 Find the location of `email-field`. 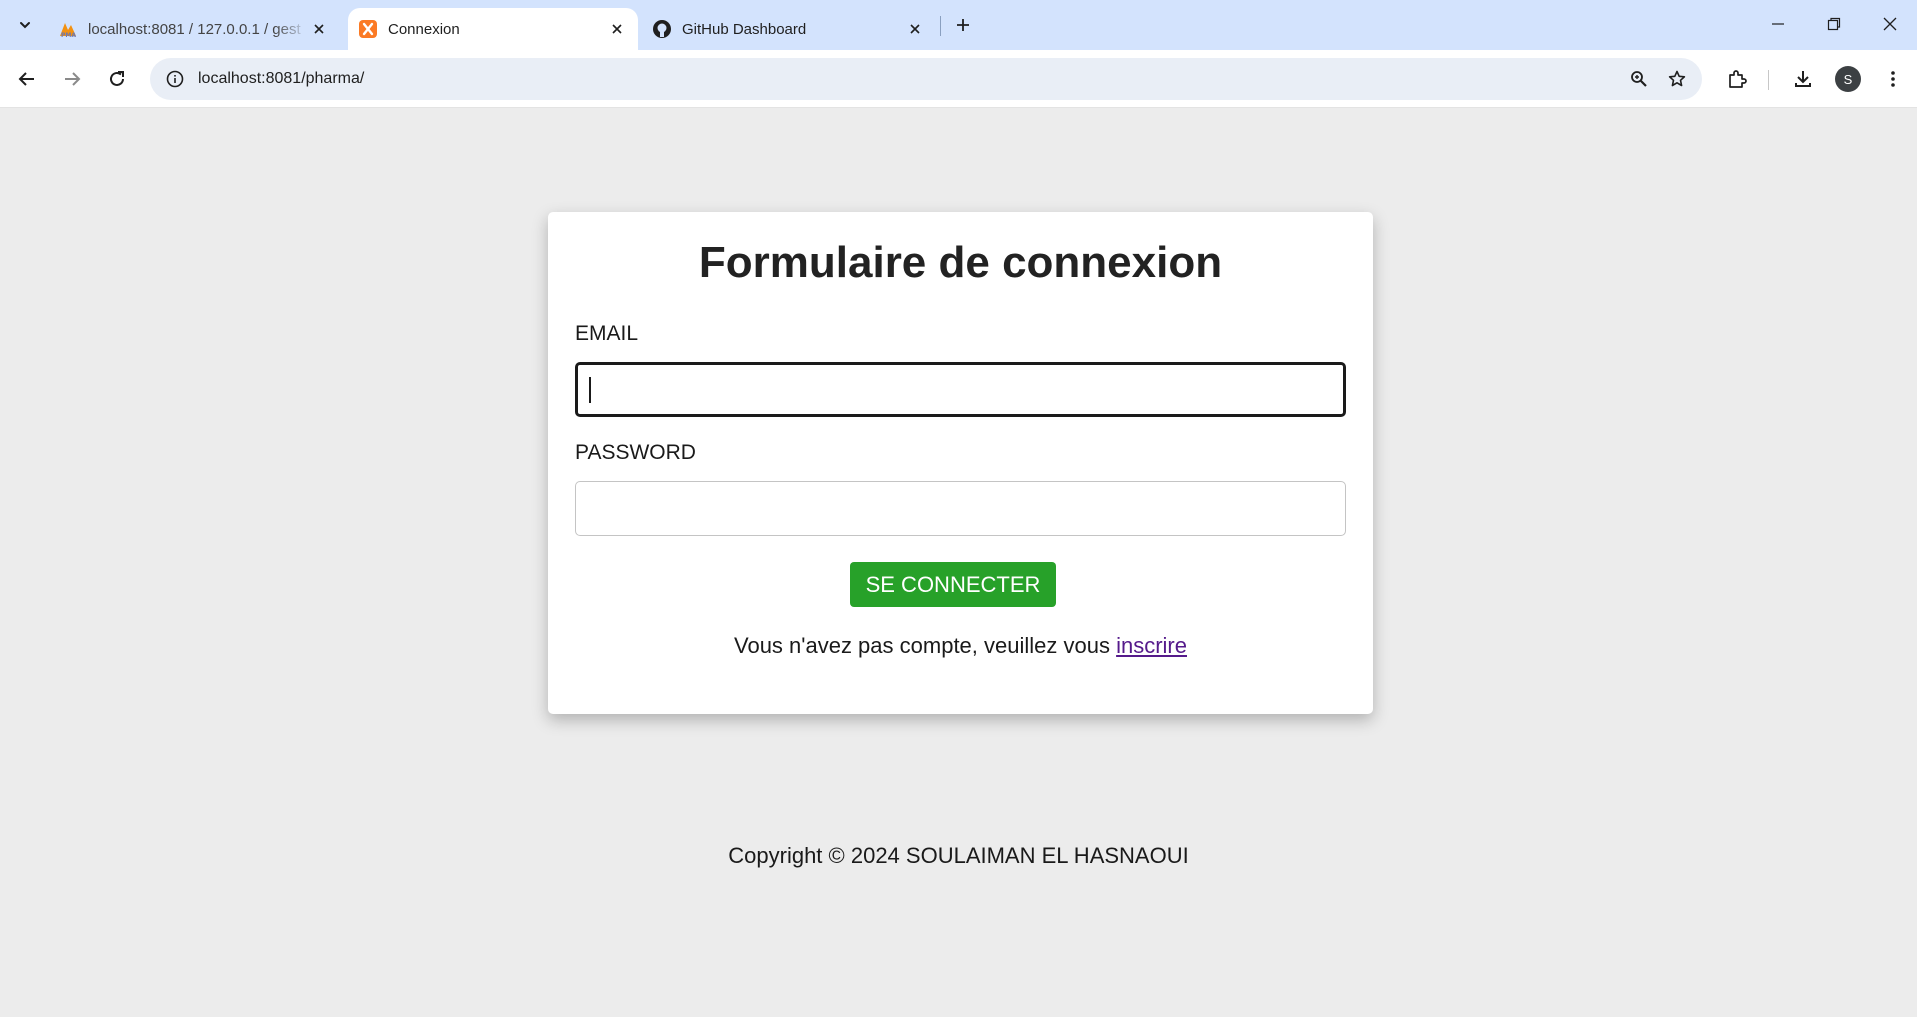

email-field is located at coordinates (960, 389).